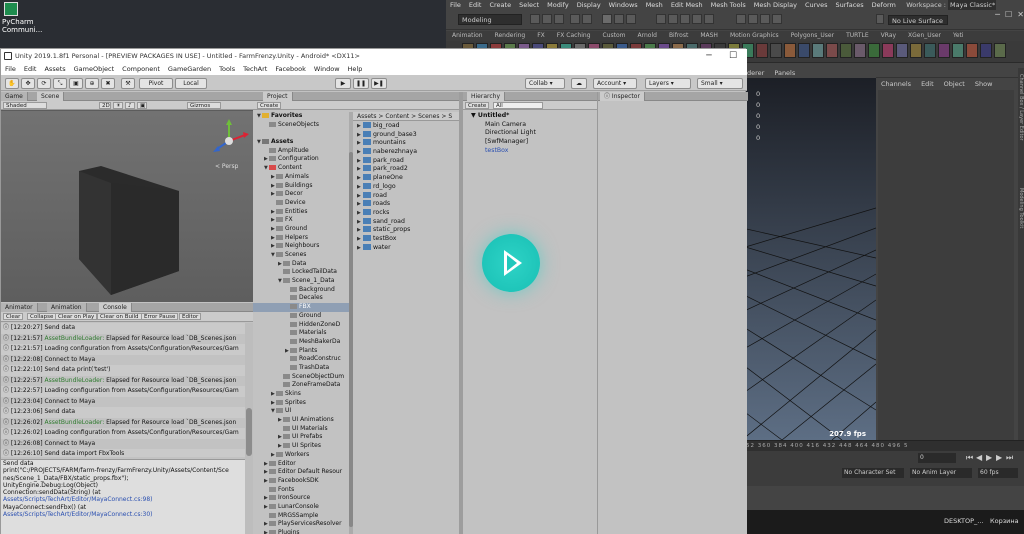 The image size is (1024, 534). Describe the element at coordinates (115, 307) in the screenshot. I see `tab-console: Console` at that location.